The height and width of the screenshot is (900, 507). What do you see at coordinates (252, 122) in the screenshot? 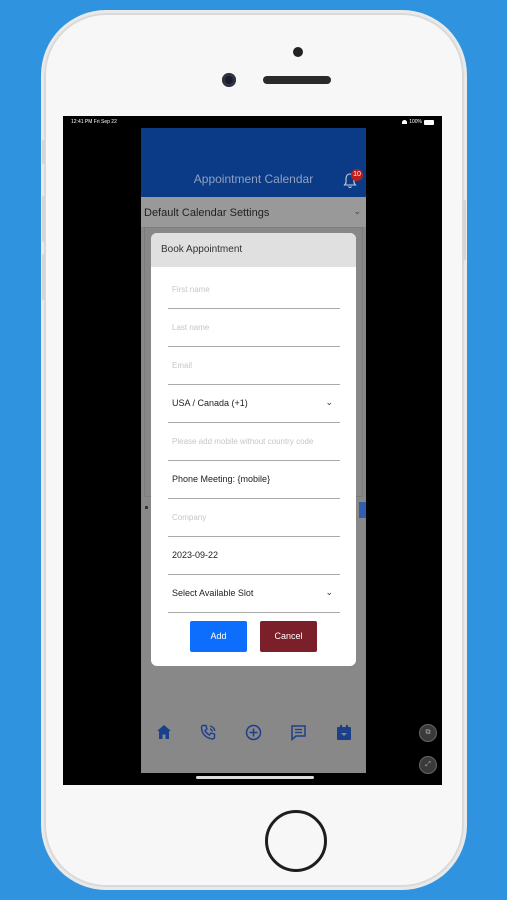
I see `status-bar: 12:41 PM Fri Sep 22 100%` at bounding box center [252, 122].